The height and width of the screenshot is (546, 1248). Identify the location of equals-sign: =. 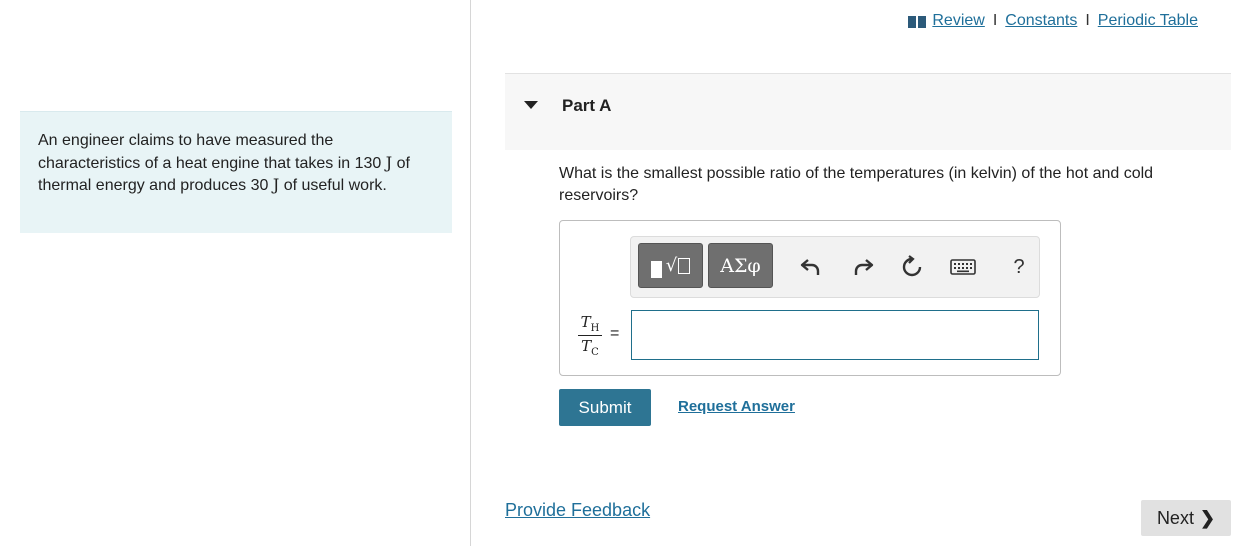
(615, 333).